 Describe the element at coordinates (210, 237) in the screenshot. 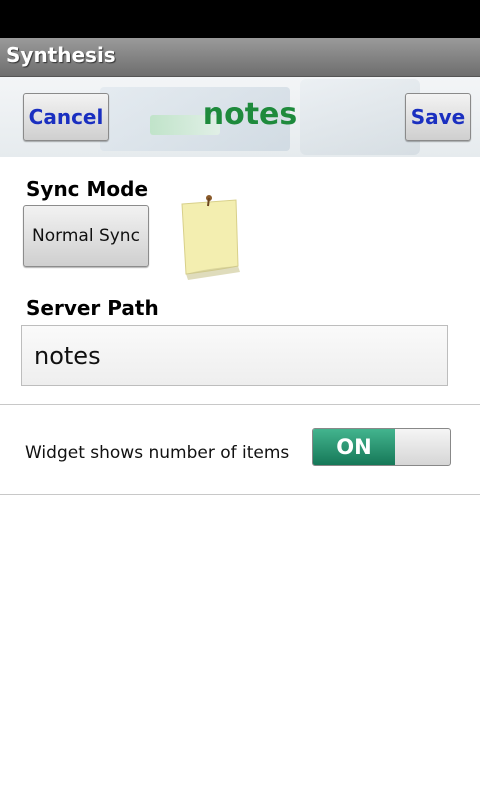

I see `sticky-note-icon` at that location.